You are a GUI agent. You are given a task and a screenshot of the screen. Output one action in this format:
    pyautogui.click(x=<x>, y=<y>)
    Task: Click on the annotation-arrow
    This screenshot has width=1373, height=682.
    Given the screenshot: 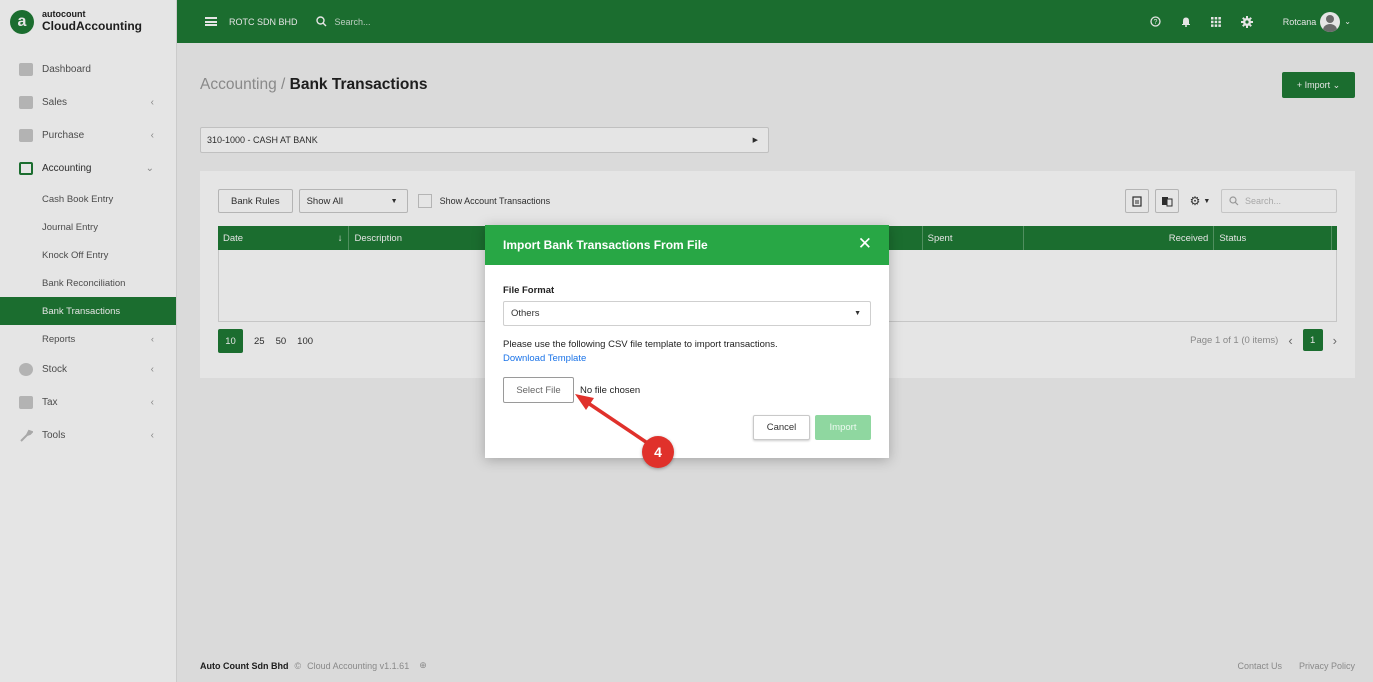 What is the action you would take?
    pyautogui.click(x=611, y=419)
    